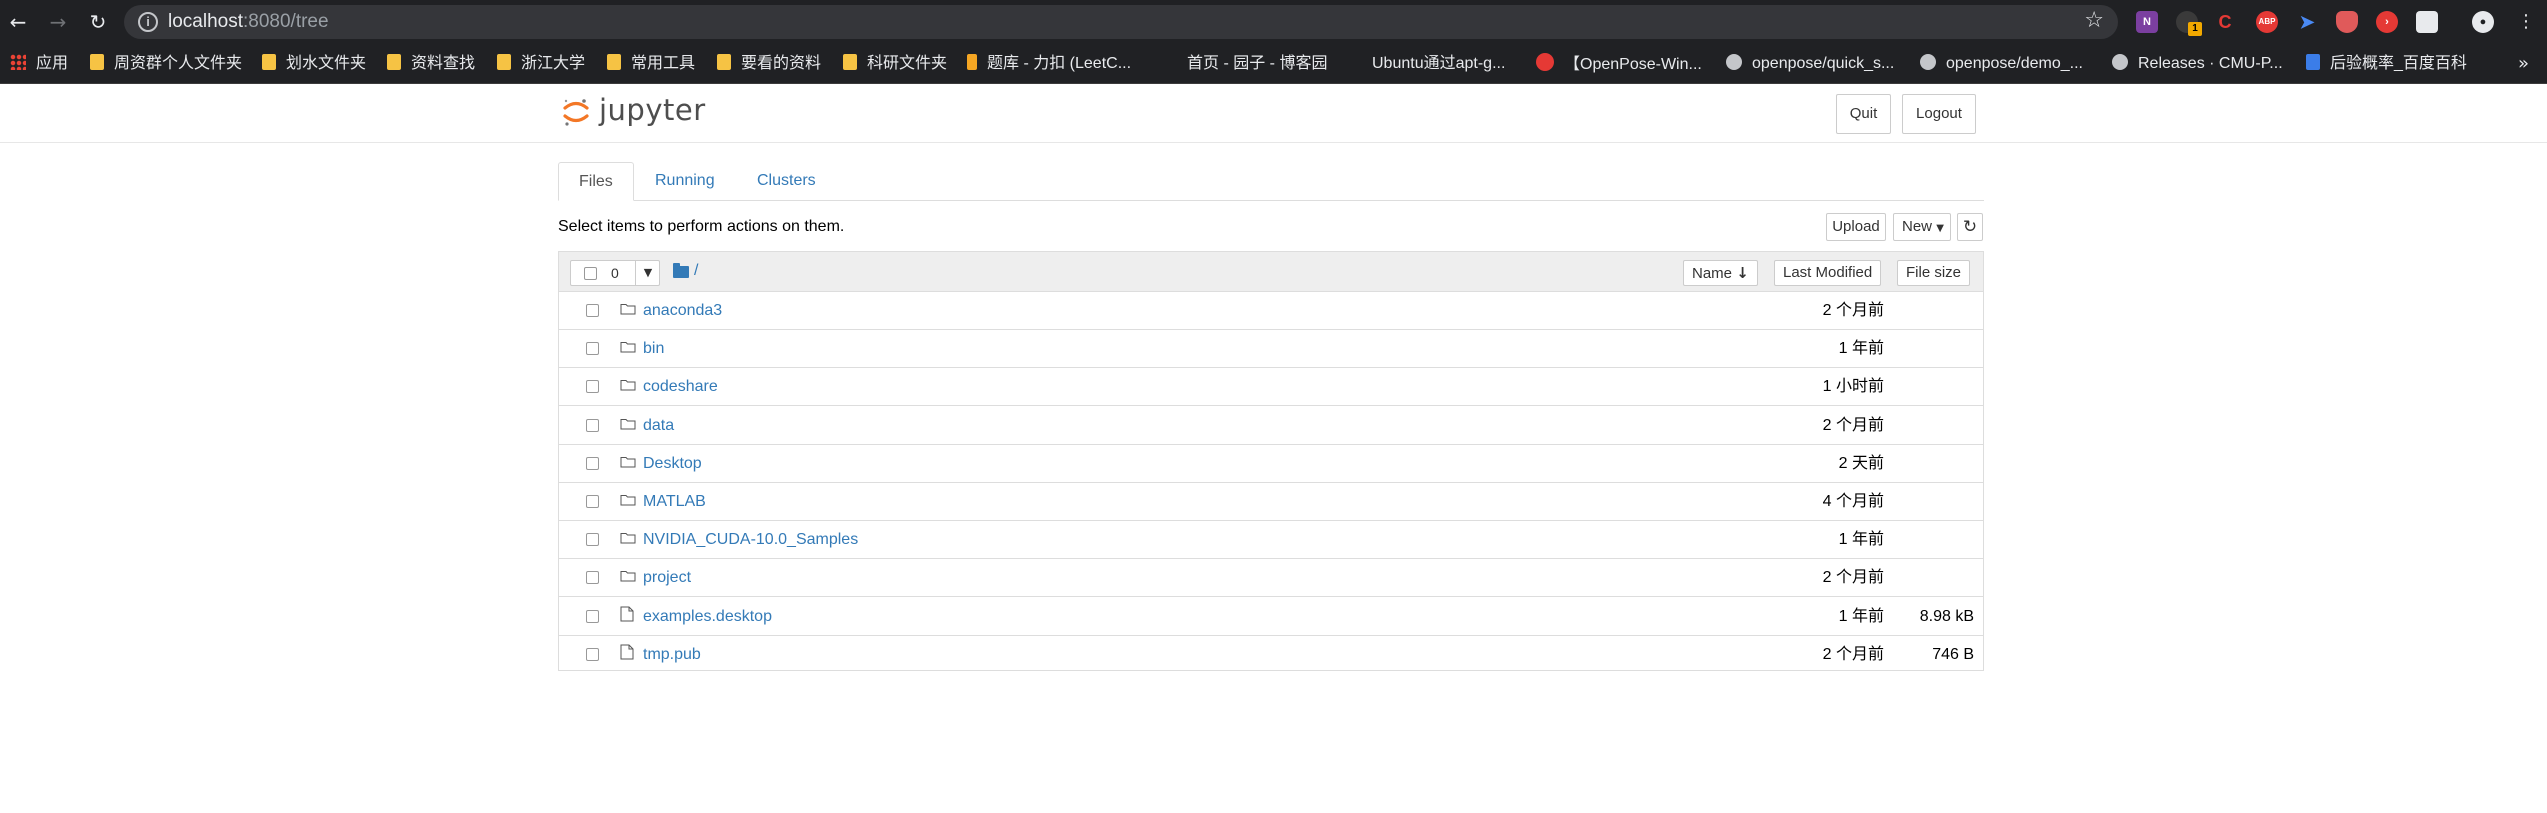 This screenshot has width=2547, height=813. Describe the element at coordinates (541, 64) in the screenshot. I see `bookmark-folder: 浙江大学` at that location.